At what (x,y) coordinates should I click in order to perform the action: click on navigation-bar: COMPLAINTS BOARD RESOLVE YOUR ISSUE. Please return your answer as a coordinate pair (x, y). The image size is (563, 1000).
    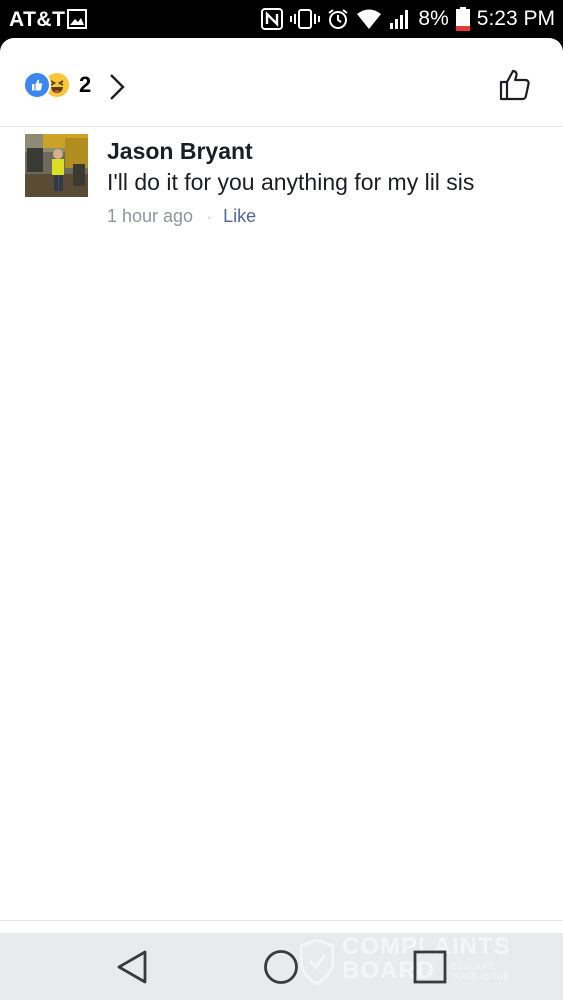
    Looking at the image, I should click on (281, 966).